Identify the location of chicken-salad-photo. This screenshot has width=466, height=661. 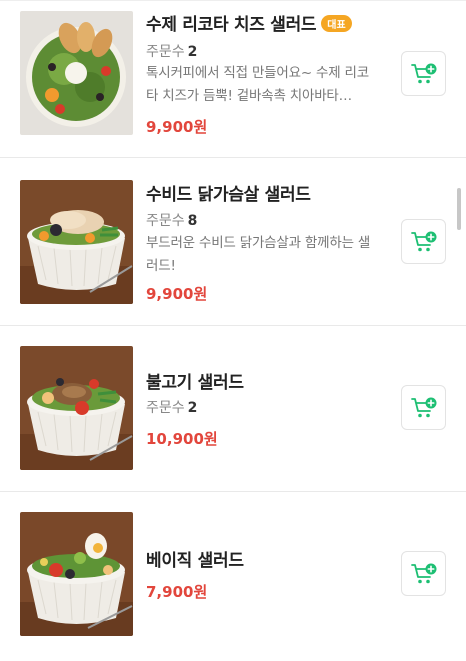
(76, 242).